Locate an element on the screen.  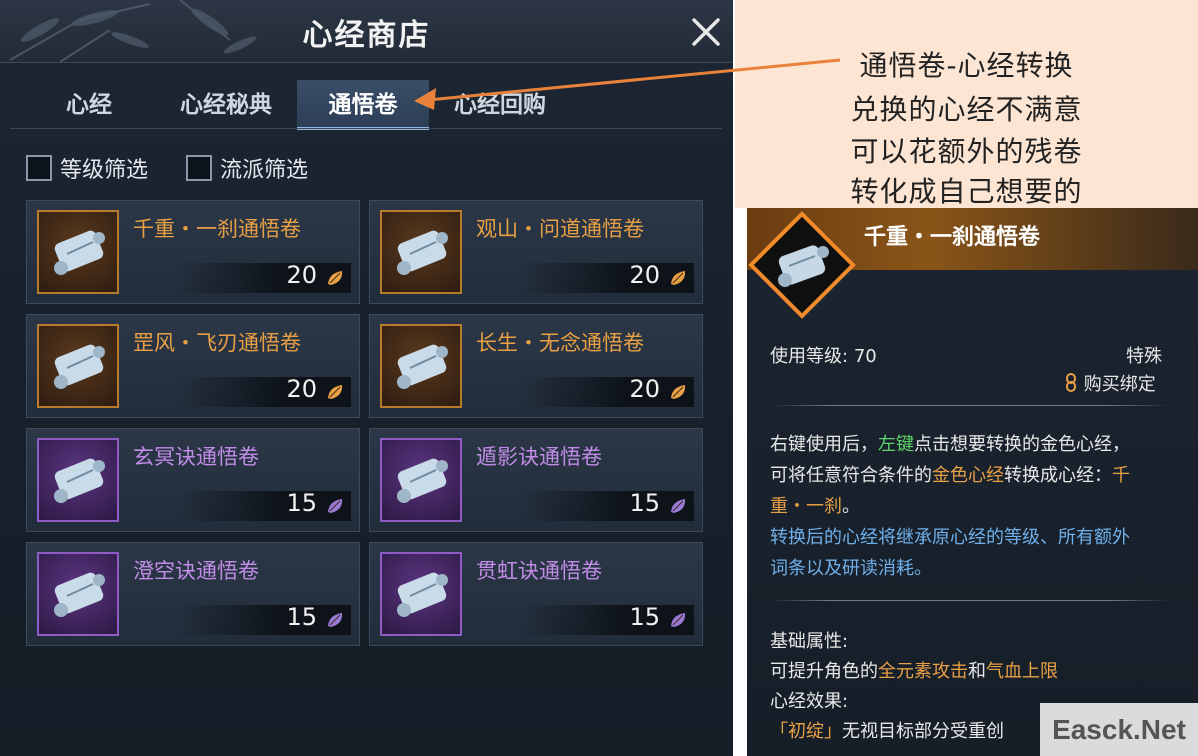
desc-text: 转换成心经： is located at coordinates (1058, 475).